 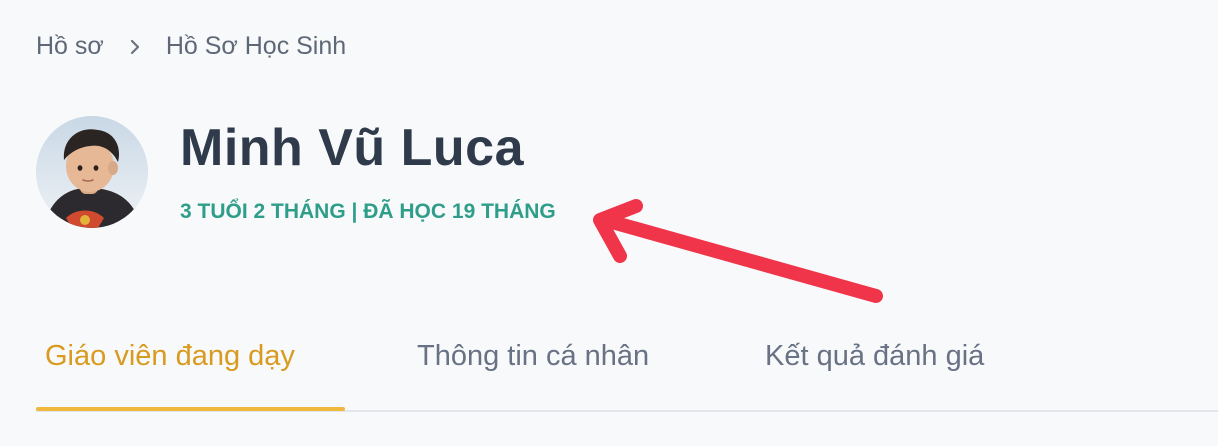 I want to click on chevron-right-icon, so click(x=135, y=47).